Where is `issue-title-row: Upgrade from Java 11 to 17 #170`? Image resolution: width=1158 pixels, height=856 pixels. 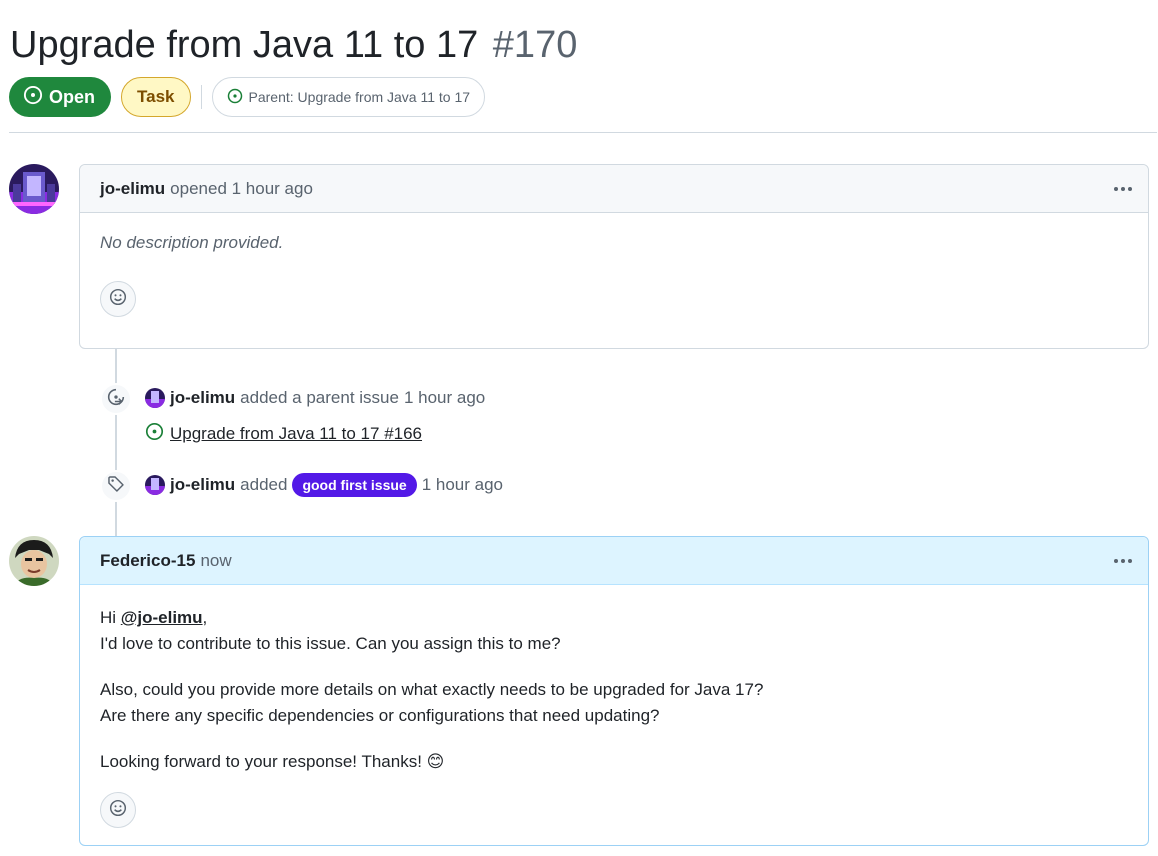
issue-title-row: Upgrade from Java 11 to 17 #170 is located at coordinates (293, 45).